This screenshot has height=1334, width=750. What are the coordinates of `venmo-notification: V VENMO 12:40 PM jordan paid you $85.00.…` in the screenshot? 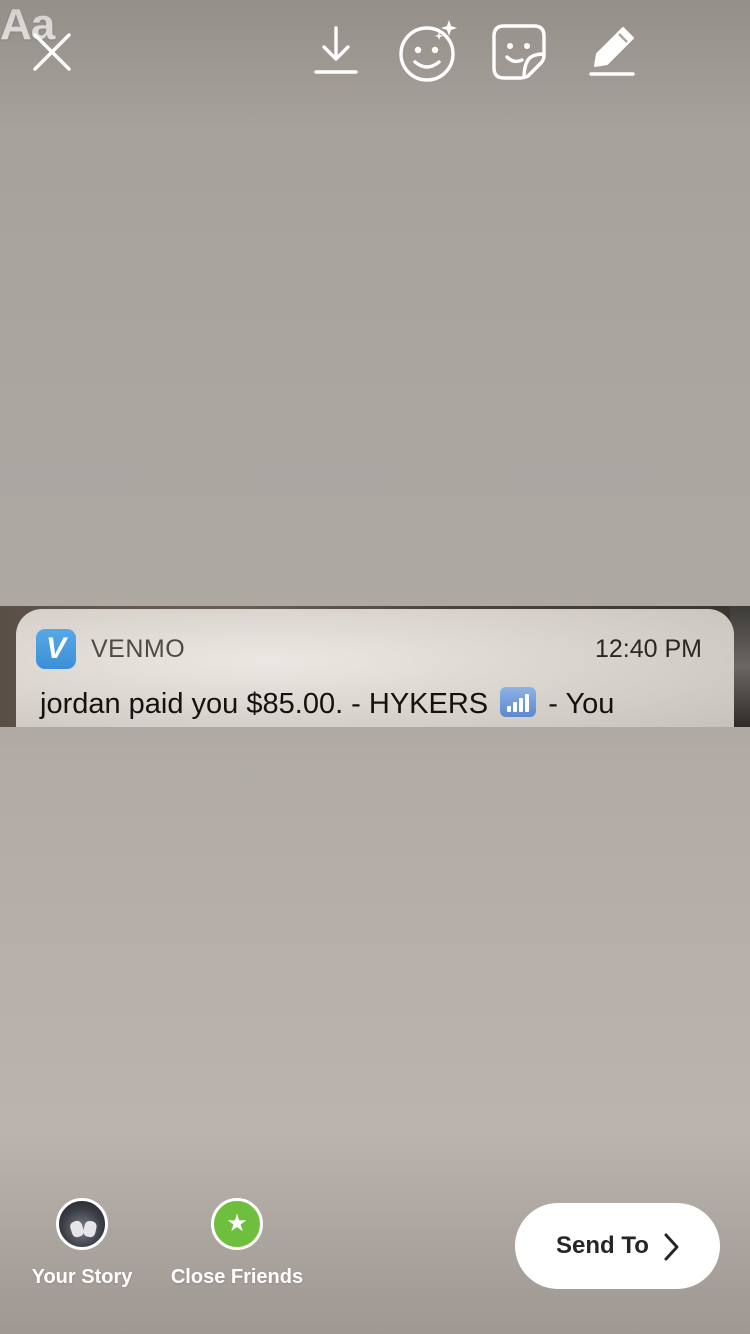 It's located at (375, 674).